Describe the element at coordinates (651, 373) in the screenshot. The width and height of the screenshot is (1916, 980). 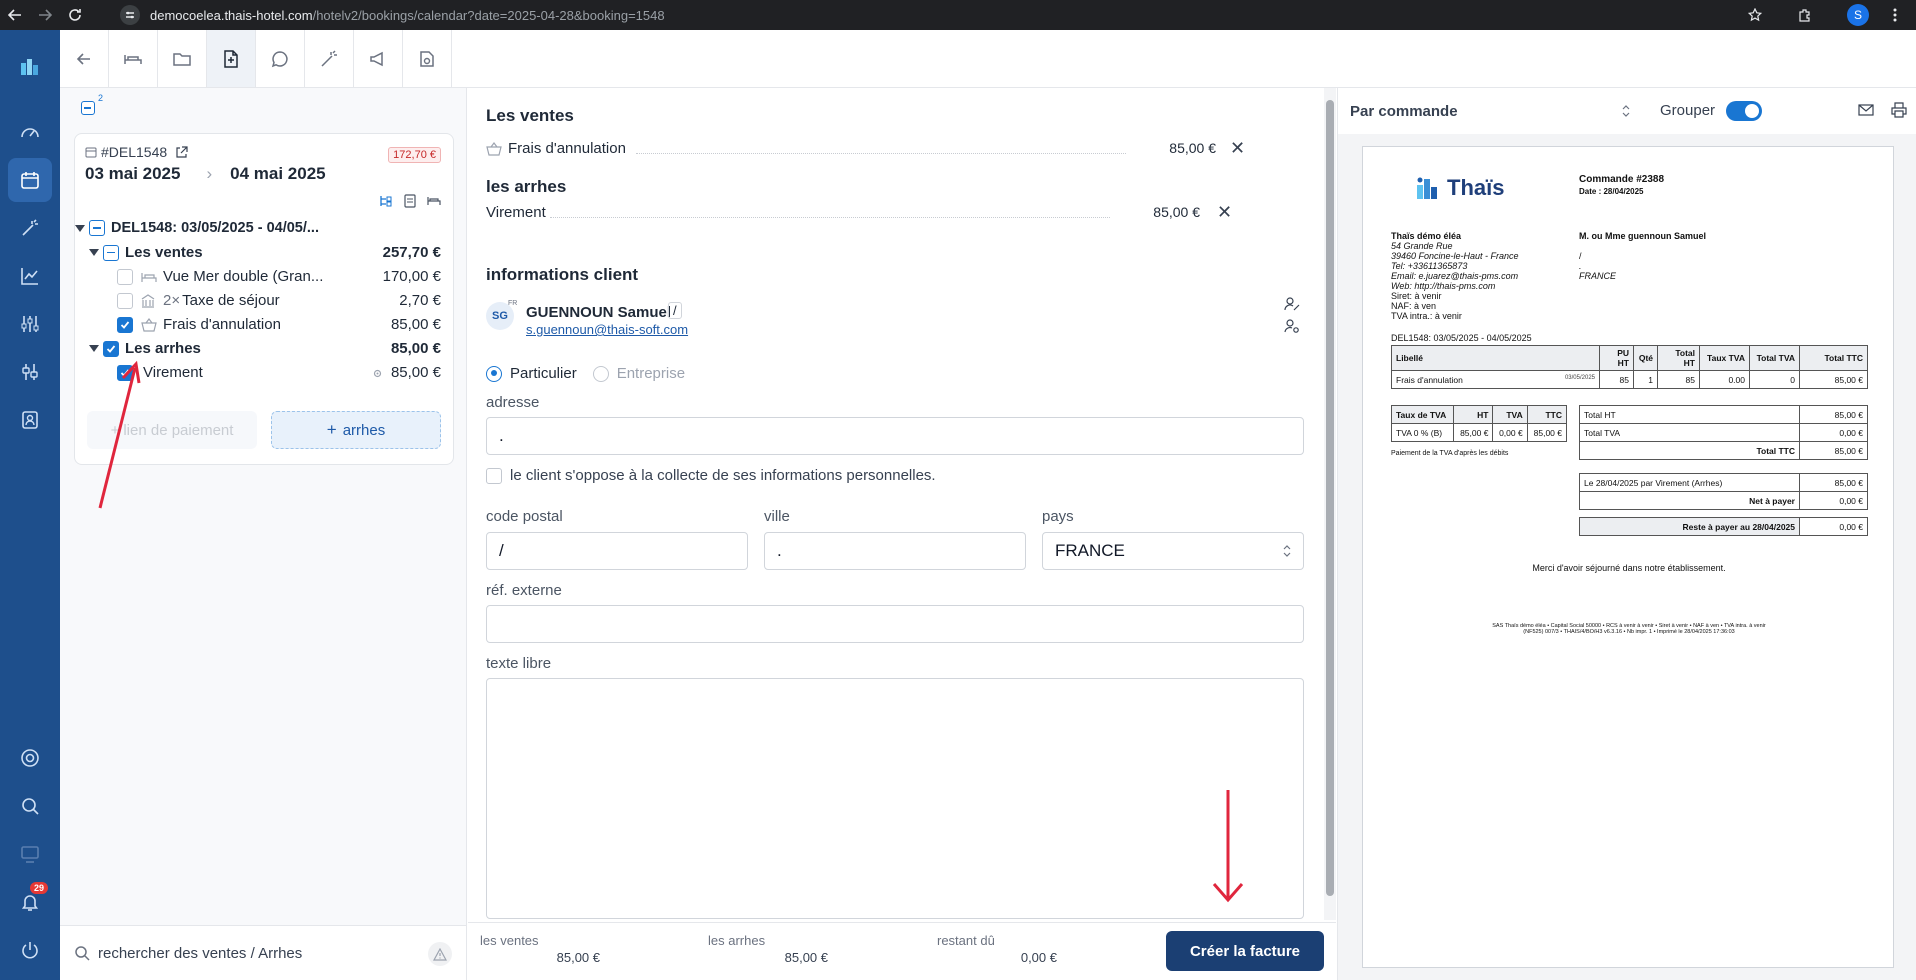
I see `radio-company-label: Entreprise` at that location.